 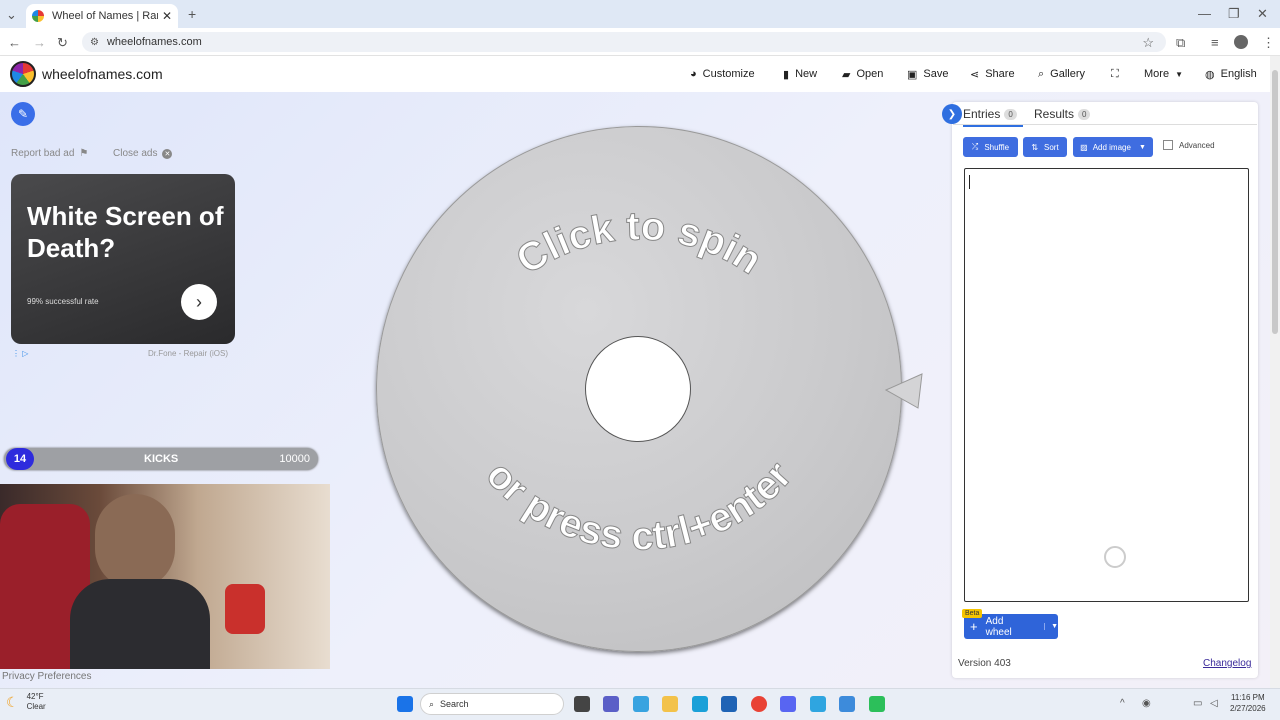 What do you see at coordinates (624, 42) in the screenshot?
I see `address-bar: ⚙ wheelofnames.com ☆` at bounding box center [624, 42].